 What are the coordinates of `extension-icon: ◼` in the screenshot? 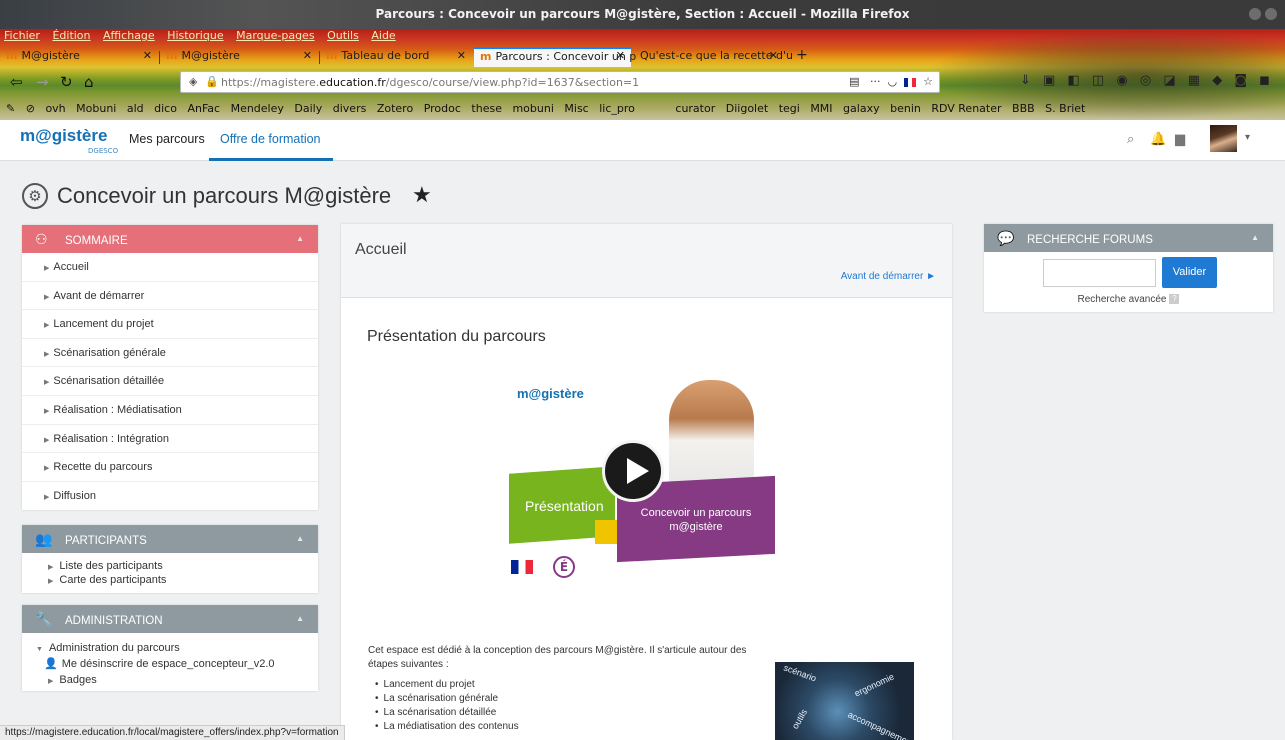 It's located at (1264, 80).